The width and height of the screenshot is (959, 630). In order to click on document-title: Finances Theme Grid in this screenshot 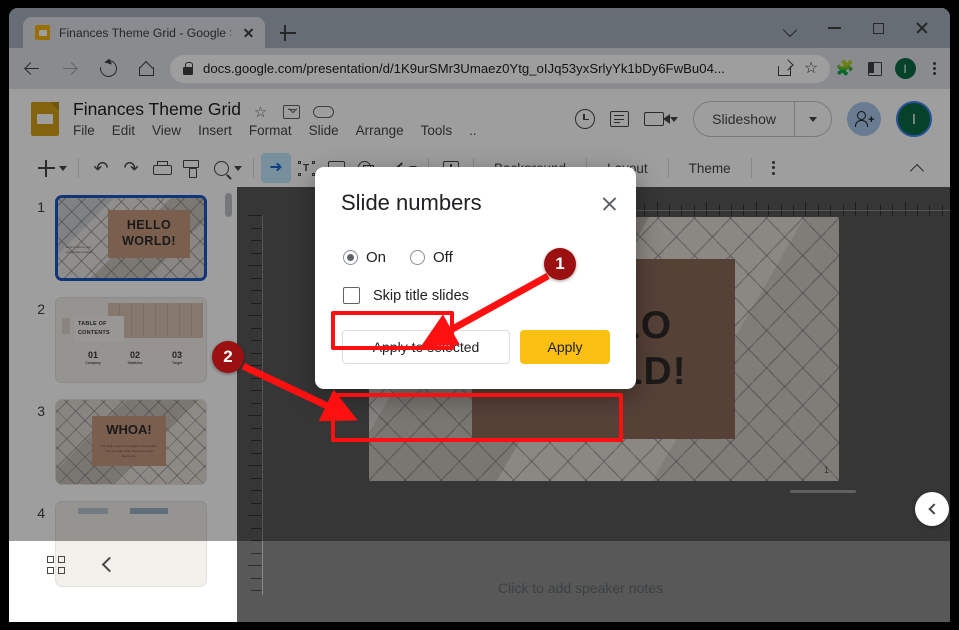, I will do `click(157, 109)`.